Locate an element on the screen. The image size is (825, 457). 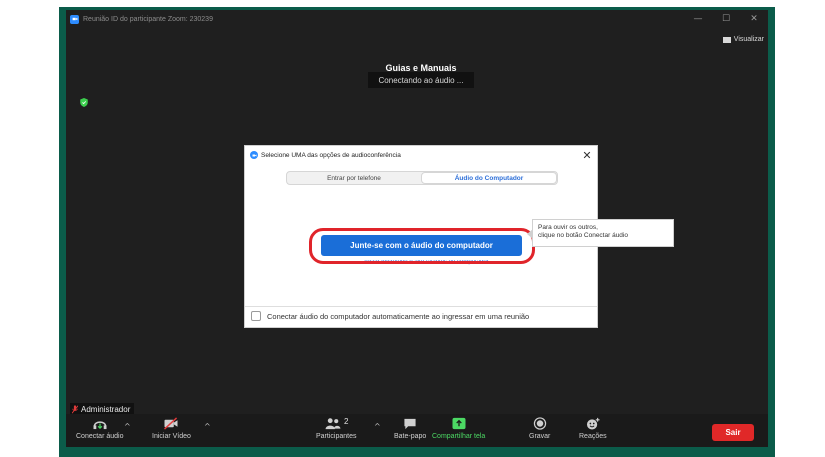
close-window-button: ✕ is located at coordinates (754, 19).